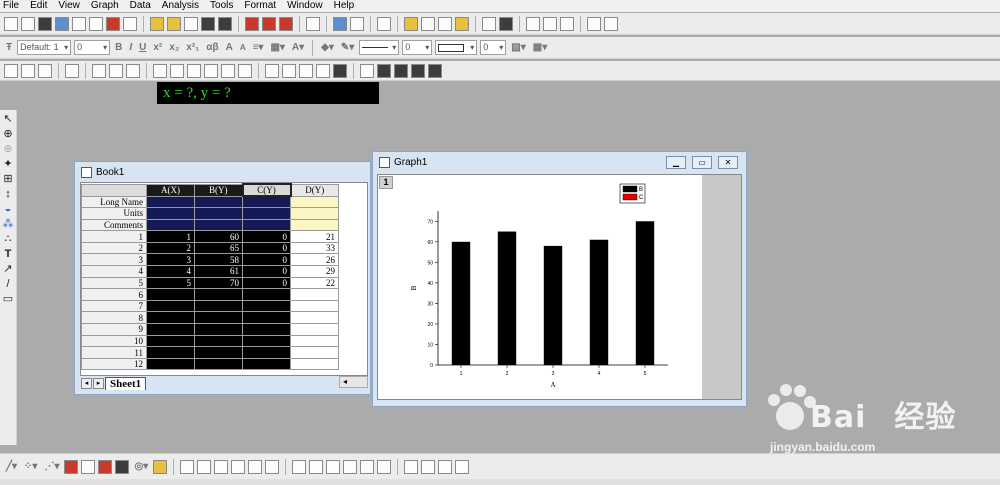 The width and height of the screenshot is (1000, 485). What do you see at coordinates (79, 23) in the screenshot?
I see `new-function-icon` at bounding box center [79, 23].